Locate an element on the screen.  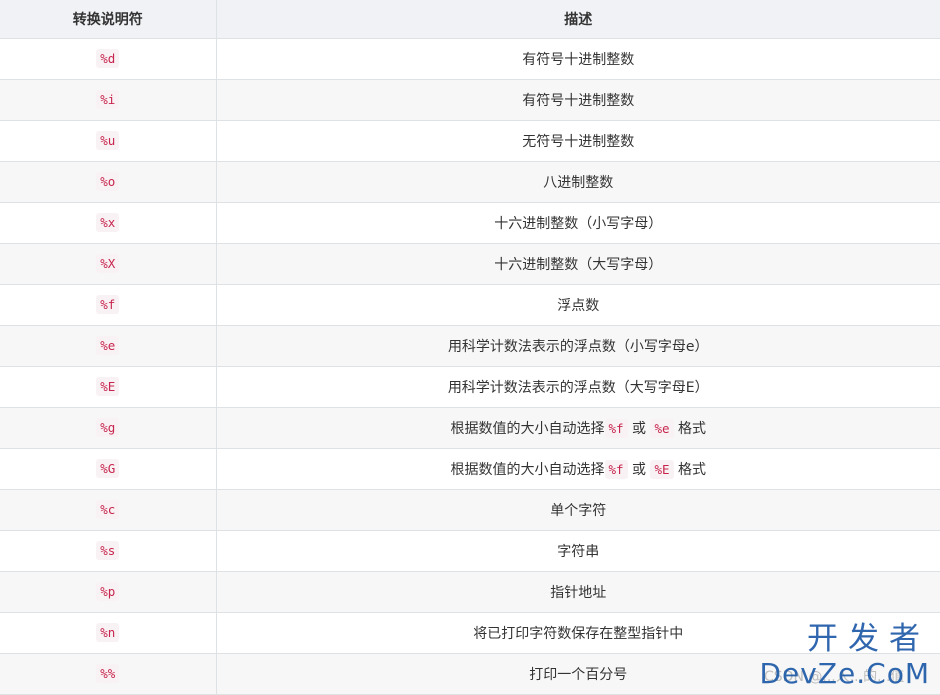
table-row: %u 无符号十进制整数 is located at coordinates (470, 141).